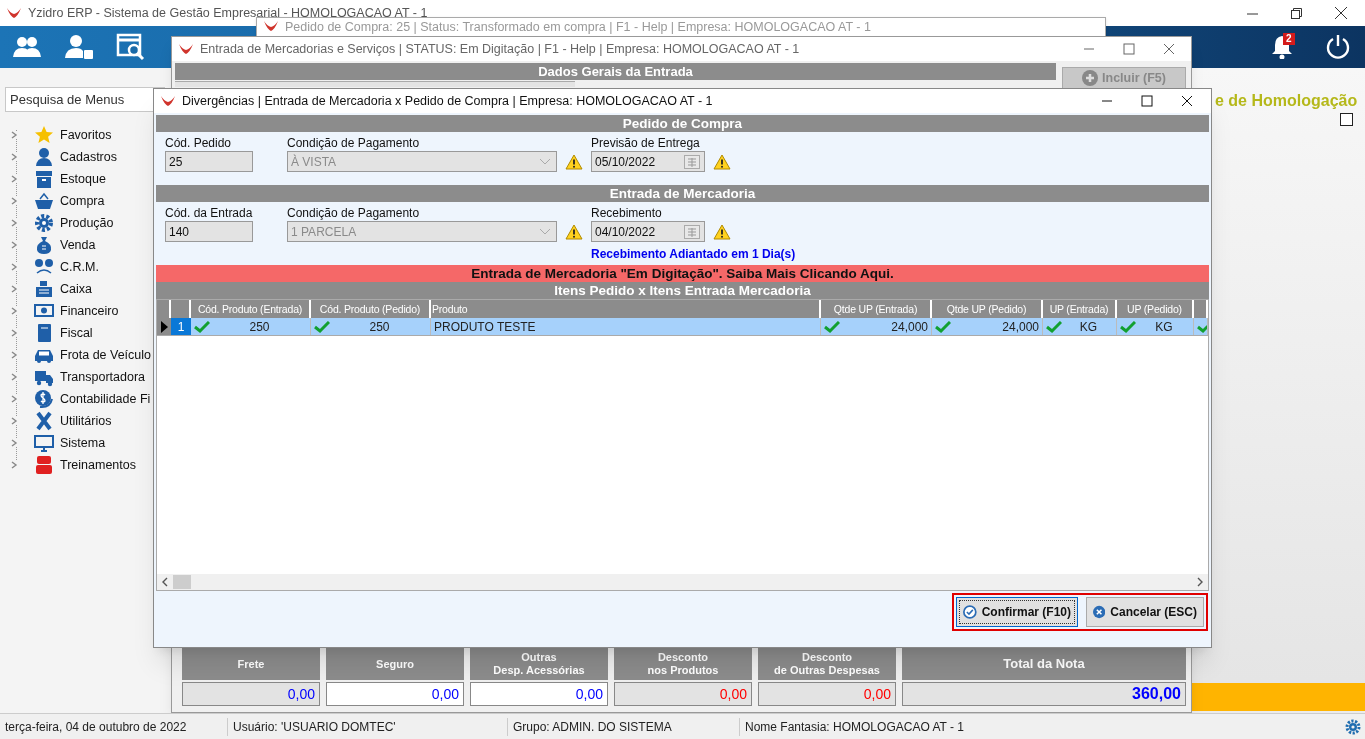  What do you see at coordinates (182, 582) in the screenshot?
I see `scroll-thumb` at bounding box center [182, 582].